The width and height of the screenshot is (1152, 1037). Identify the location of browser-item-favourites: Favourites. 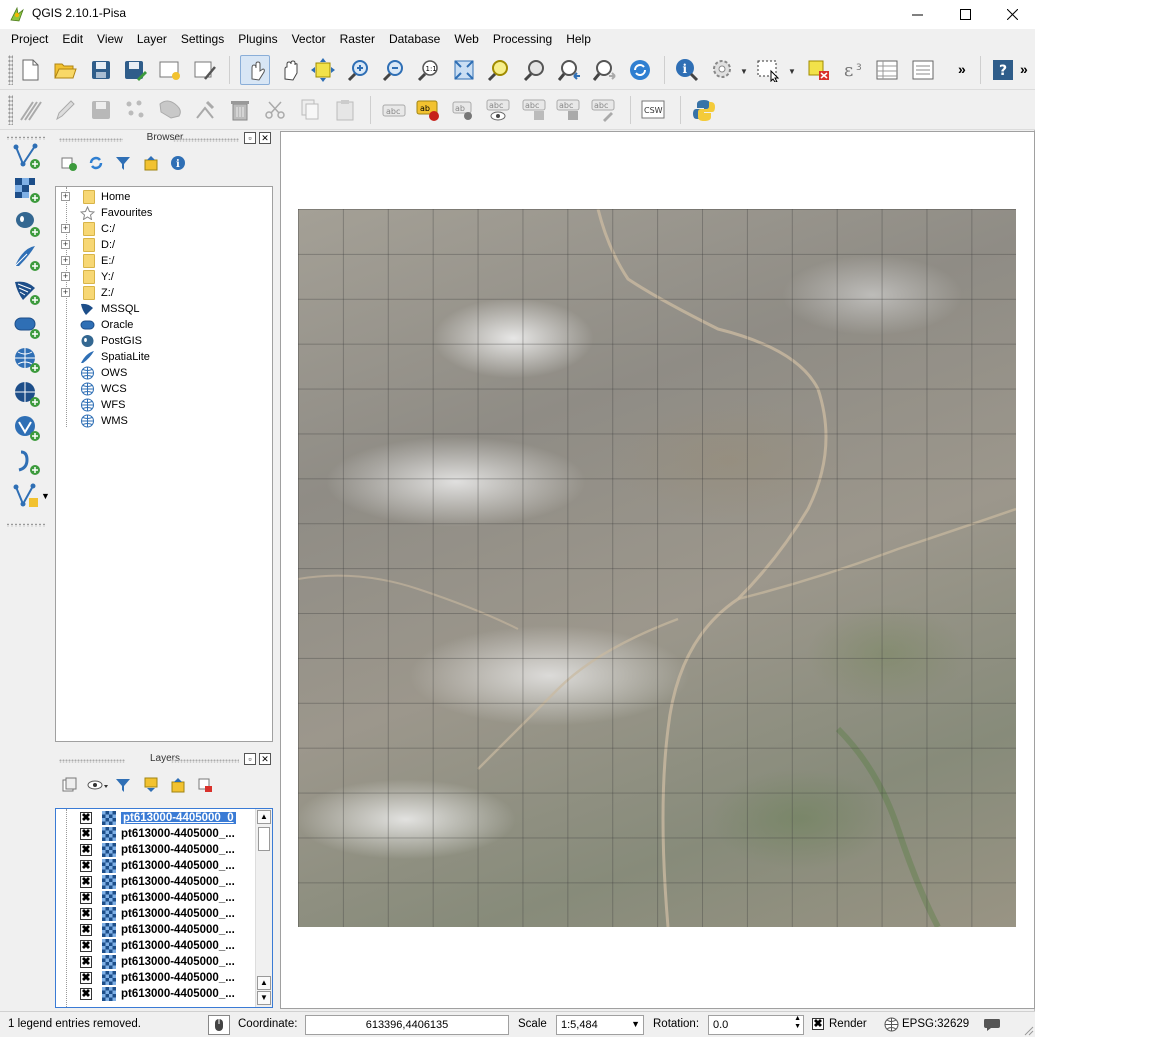
(164, 213).